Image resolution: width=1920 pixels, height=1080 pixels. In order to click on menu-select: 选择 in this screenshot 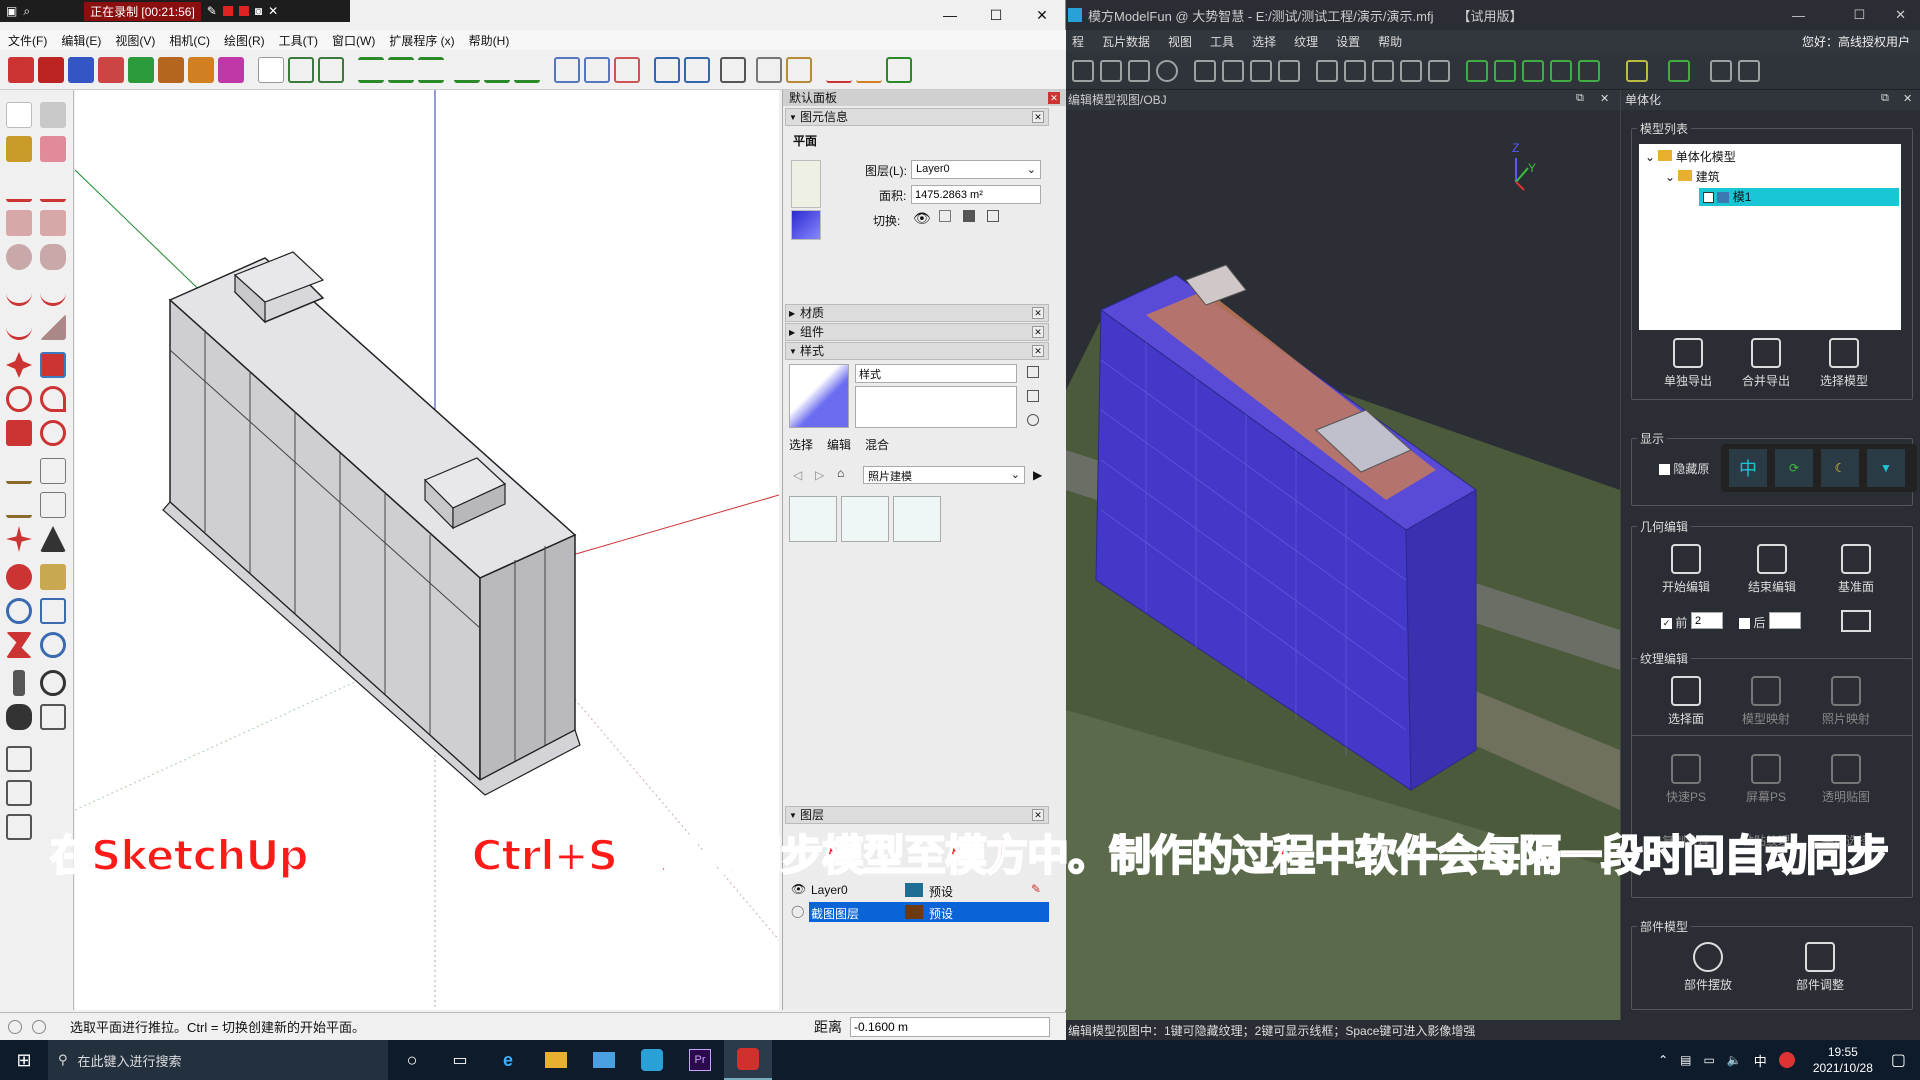, I will do `click(1264, 41)`.